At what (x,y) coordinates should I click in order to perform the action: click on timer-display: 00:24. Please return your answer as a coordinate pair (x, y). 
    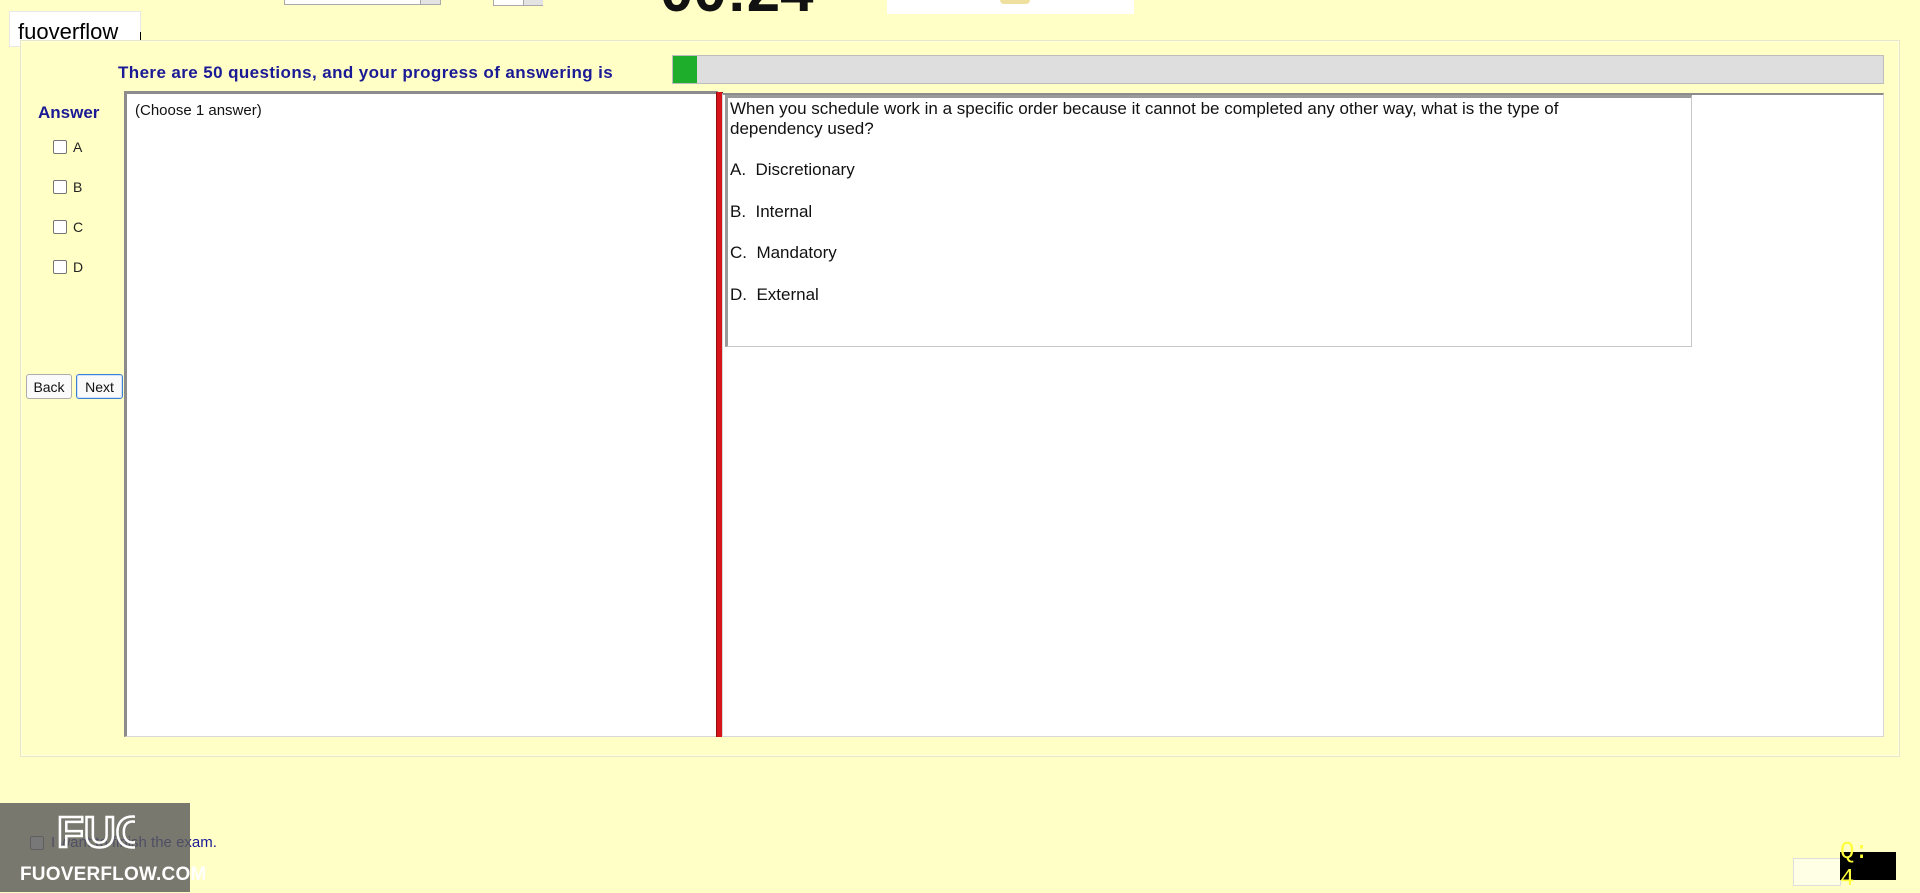
    Looking at the image, I should click on (745, 6).